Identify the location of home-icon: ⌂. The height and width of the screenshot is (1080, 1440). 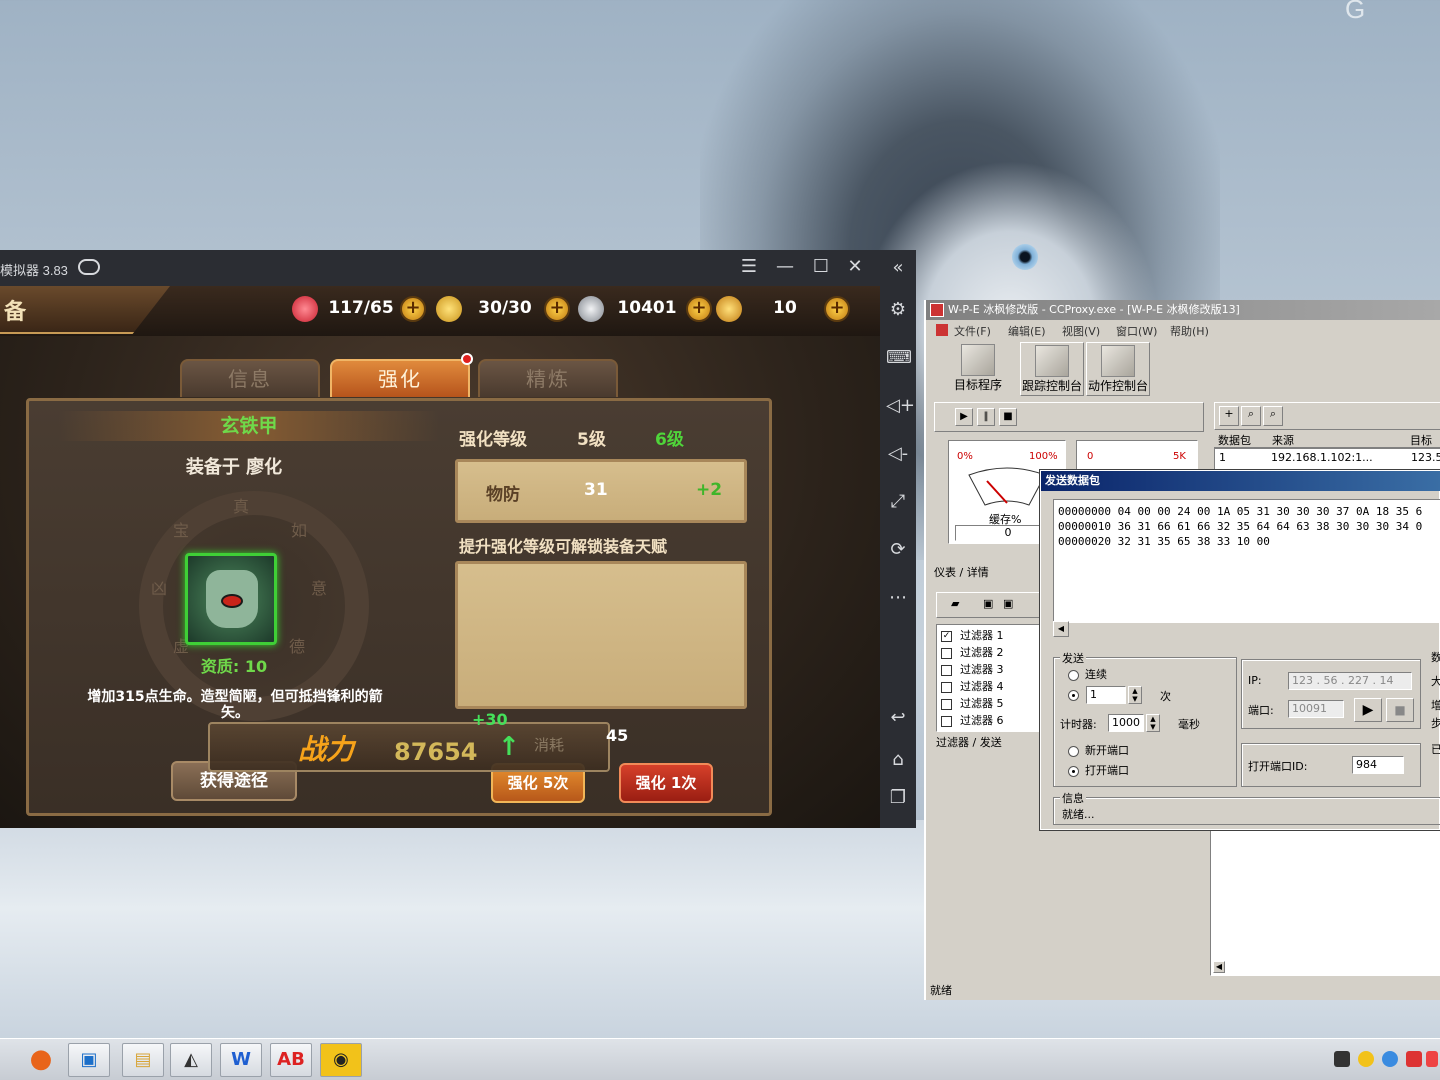
(898, 760).